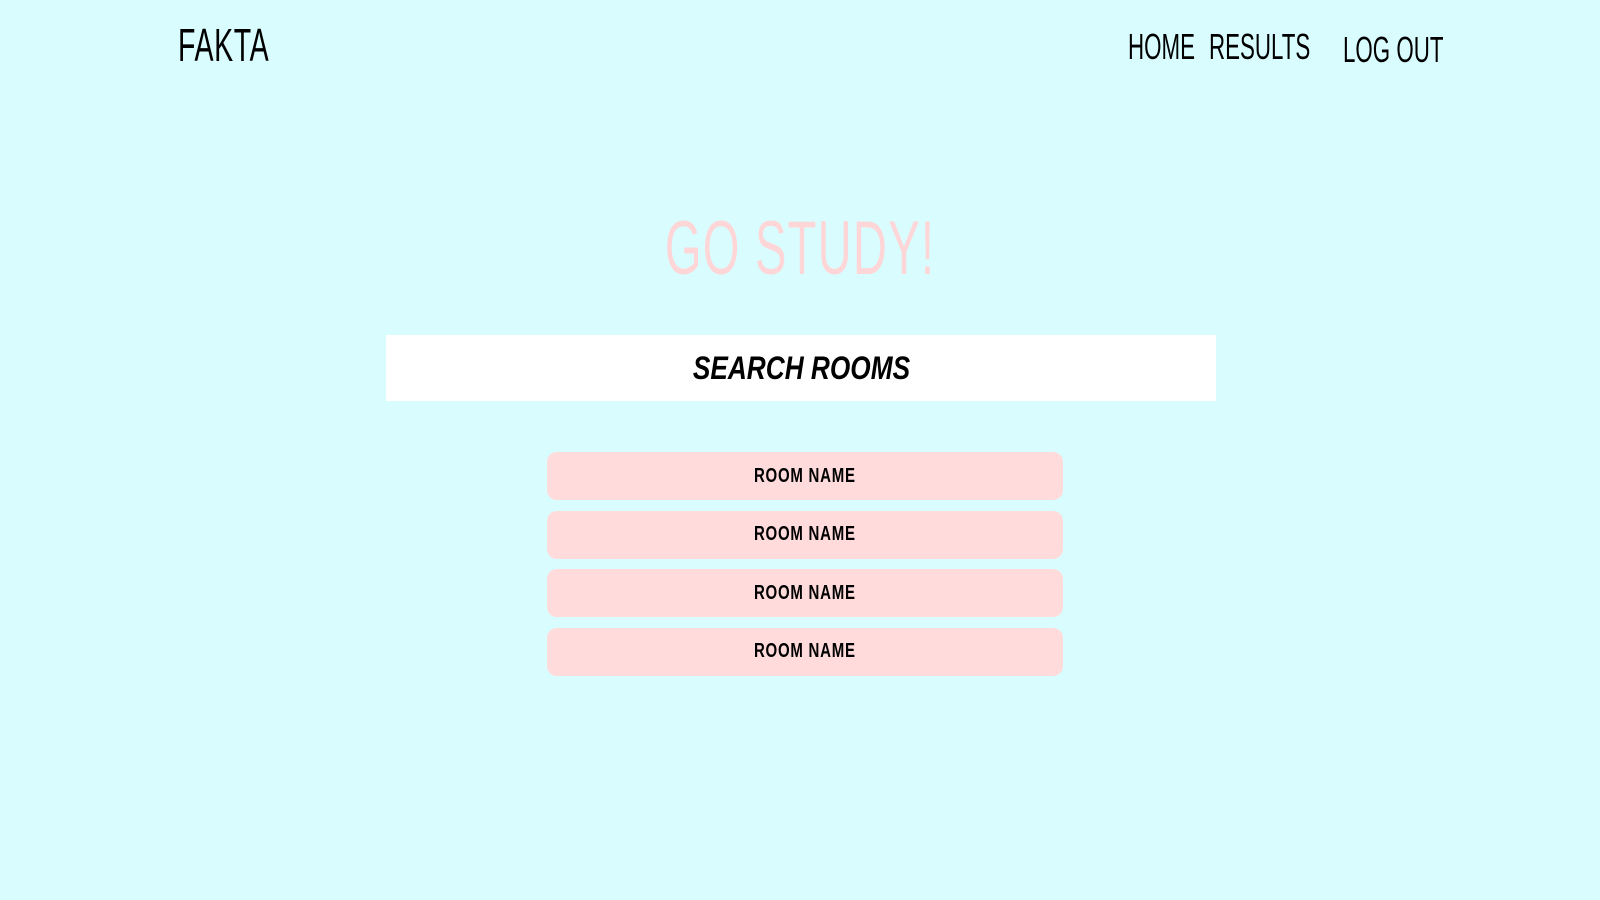 The image size is (1600, 900). What do you see at coordinates (1259, 47) in the screenshot?
I see `nav-results-link: RESULTS` at bounding box center [1259, 47].